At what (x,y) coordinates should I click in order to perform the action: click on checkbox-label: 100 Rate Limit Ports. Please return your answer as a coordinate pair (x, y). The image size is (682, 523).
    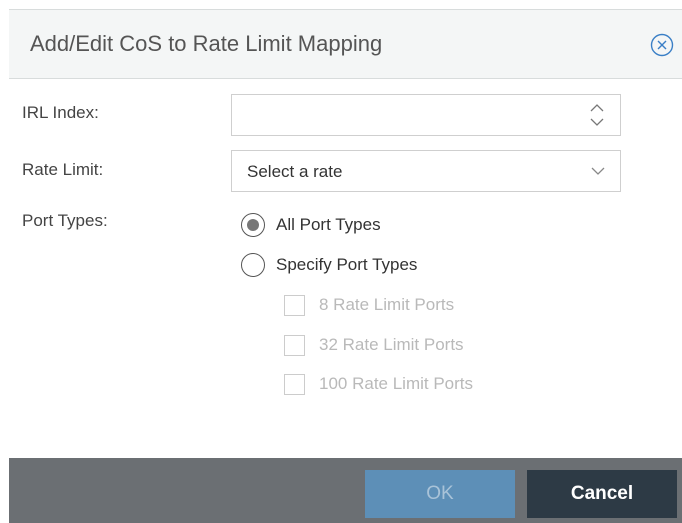
    Looking at the image, I should click on (396, 383).